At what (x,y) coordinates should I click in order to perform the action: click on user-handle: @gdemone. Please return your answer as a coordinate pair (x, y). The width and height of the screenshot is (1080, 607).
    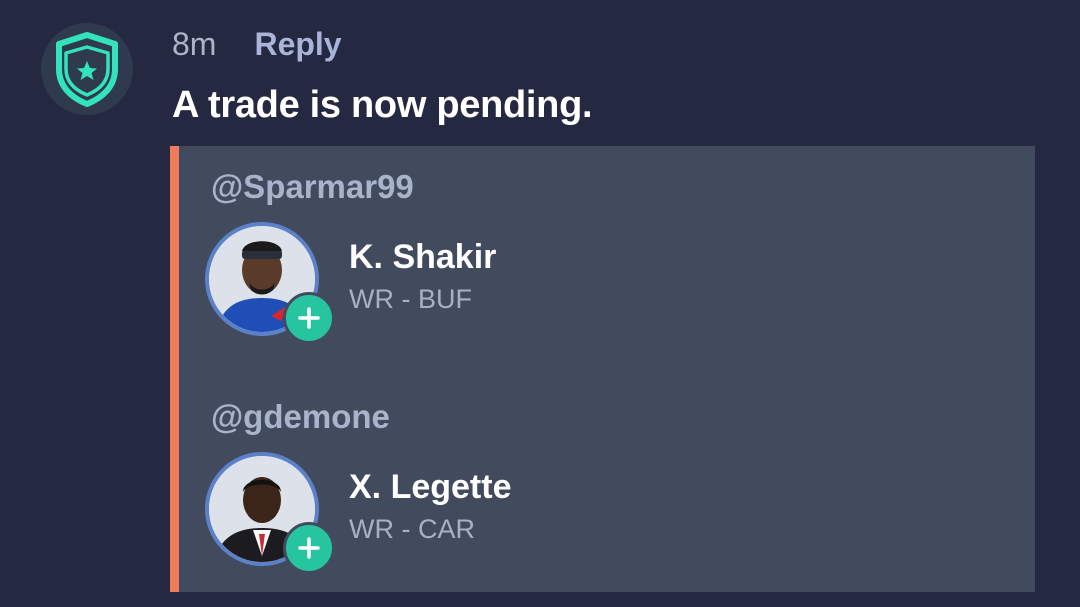
    Looking at the image, I should click on (300, 416).